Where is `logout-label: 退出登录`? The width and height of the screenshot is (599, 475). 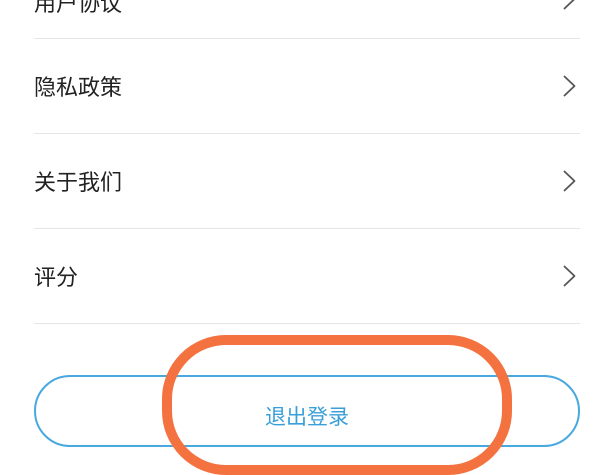 logout-label: 退出登录 is located at coordinates (307, 417).